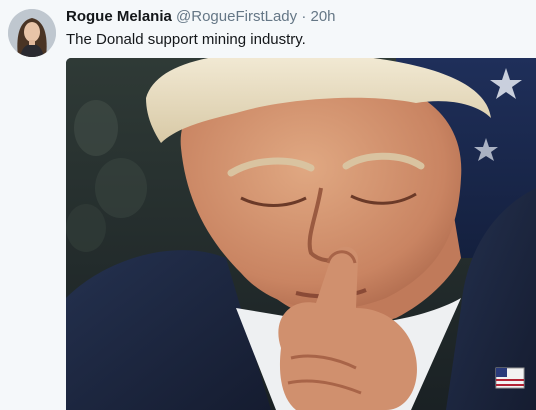  I want to click on tweet-header: Rogue Melania @RogueFirstLady · 20h, so click(201, 17).